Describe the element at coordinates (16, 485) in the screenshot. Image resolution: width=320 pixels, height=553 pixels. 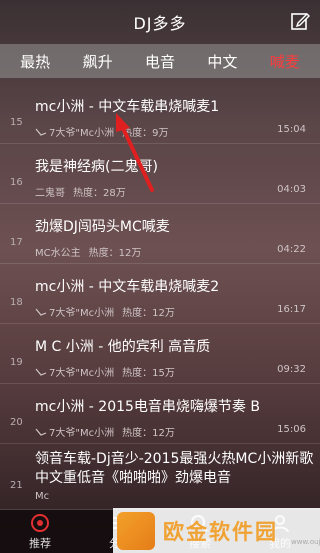
I see `rank-number: 21` at that location.